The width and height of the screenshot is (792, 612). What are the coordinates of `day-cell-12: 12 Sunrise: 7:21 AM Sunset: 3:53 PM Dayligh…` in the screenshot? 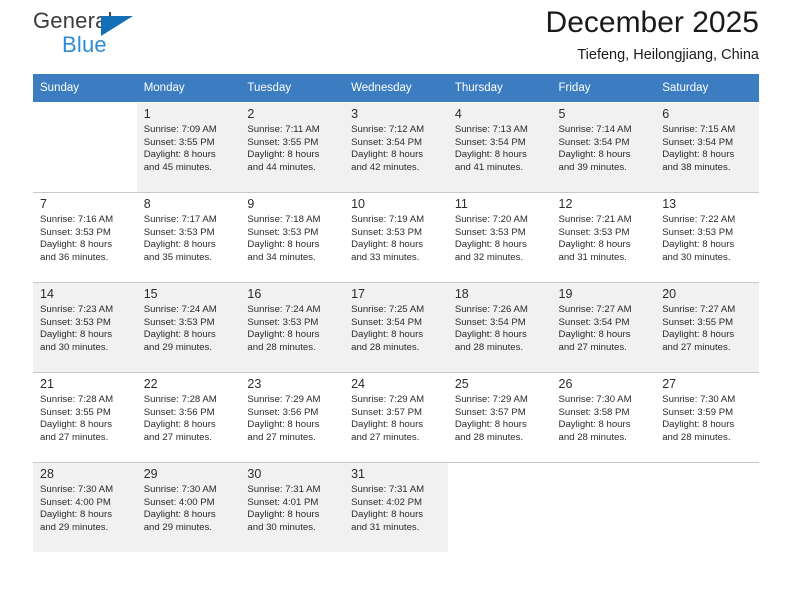 It's located at (603, 237).